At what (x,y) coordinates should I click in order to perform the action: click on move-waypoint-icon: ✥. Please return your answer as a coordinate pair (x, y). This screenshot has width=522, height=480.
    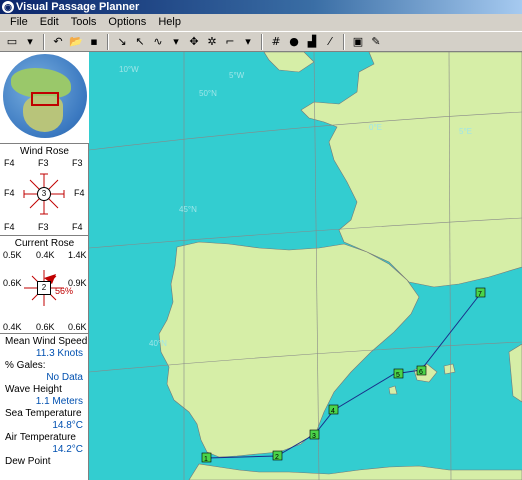
    Looking at the image, I should click on (194, 42).